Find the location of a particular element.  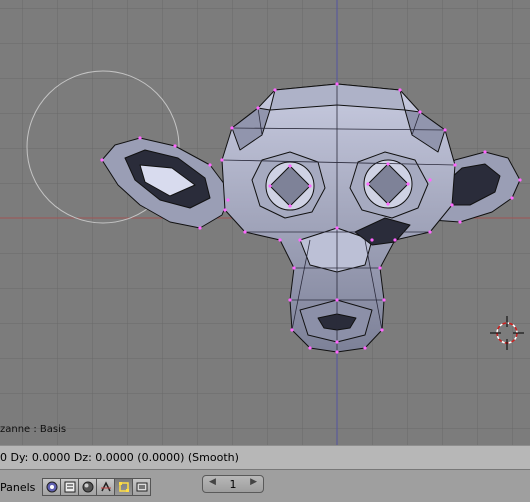

stepper-next-icon: ▶ is located at coordinates (253, 482).